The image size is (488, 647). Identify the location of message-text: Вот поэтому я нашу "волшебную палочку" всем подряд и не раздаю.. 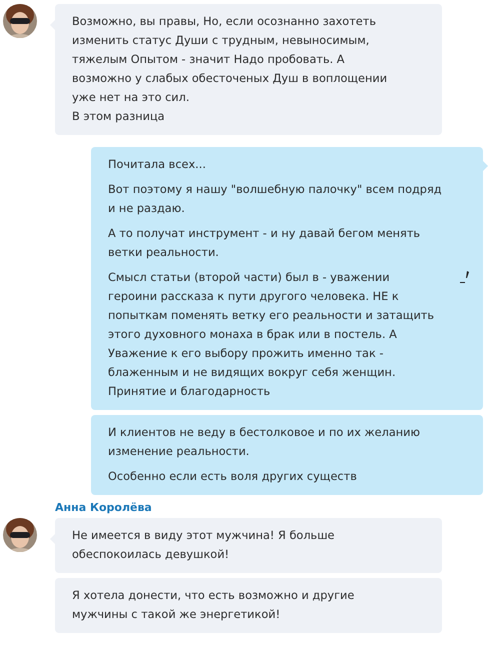
(275, 199).